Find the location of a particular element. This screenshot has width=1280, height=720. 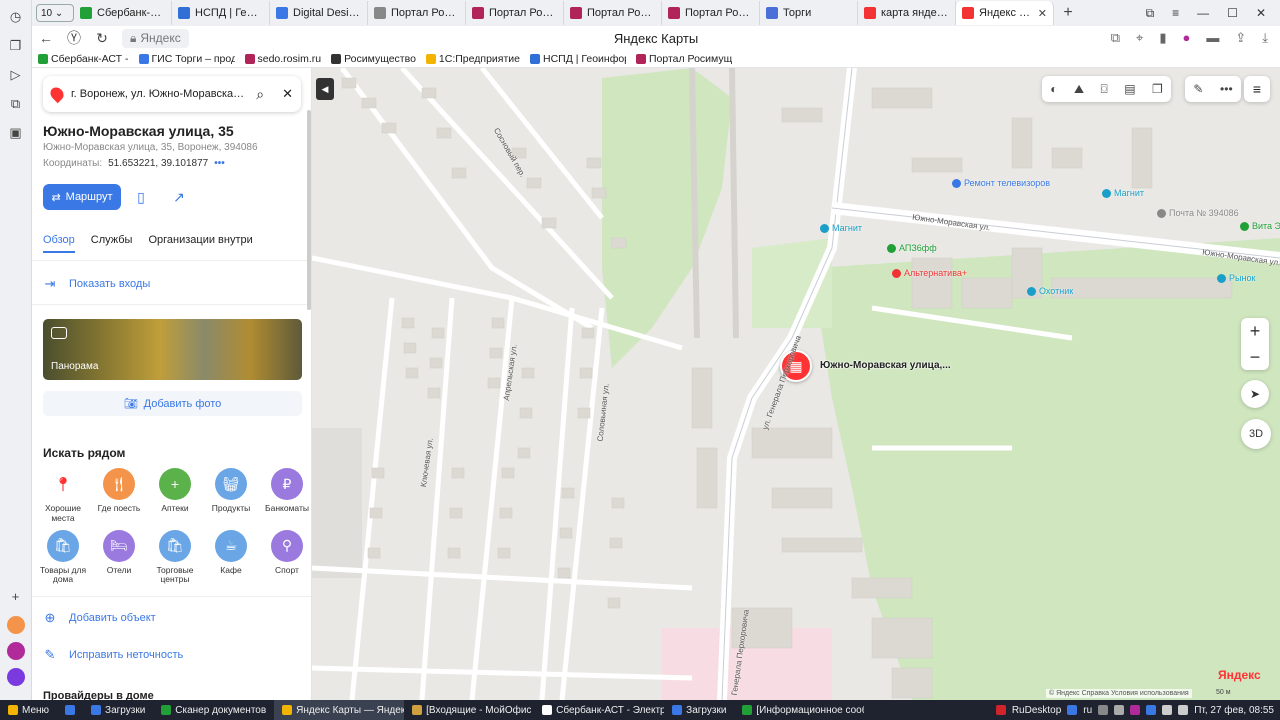

bookmark-button: ▯ is located at coordinates (141, 197).